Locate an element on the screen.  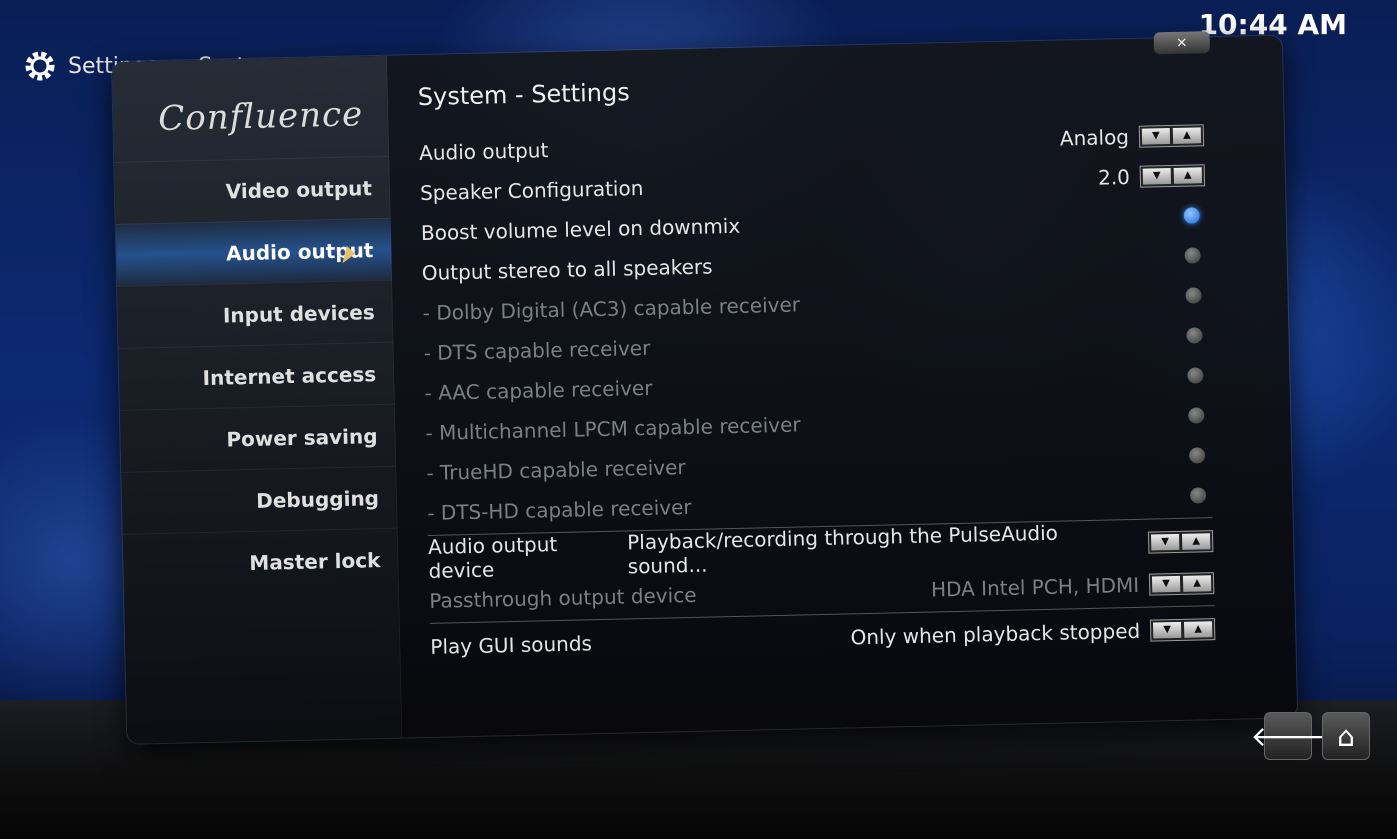
sidebar-item-video-output: Video output is located at coordinates (252, 189).